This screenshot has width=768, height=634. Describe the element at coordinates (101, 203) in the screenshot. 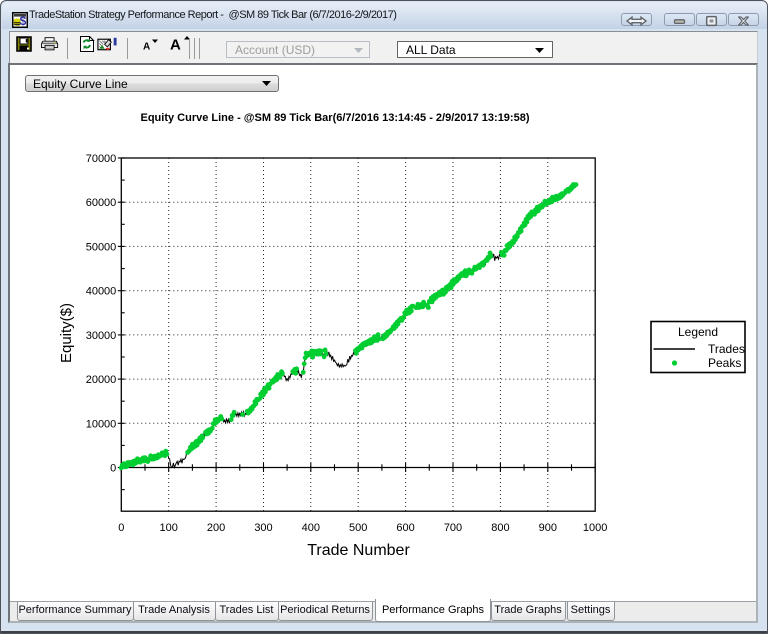

I see `svg-text: 60000` at that location.